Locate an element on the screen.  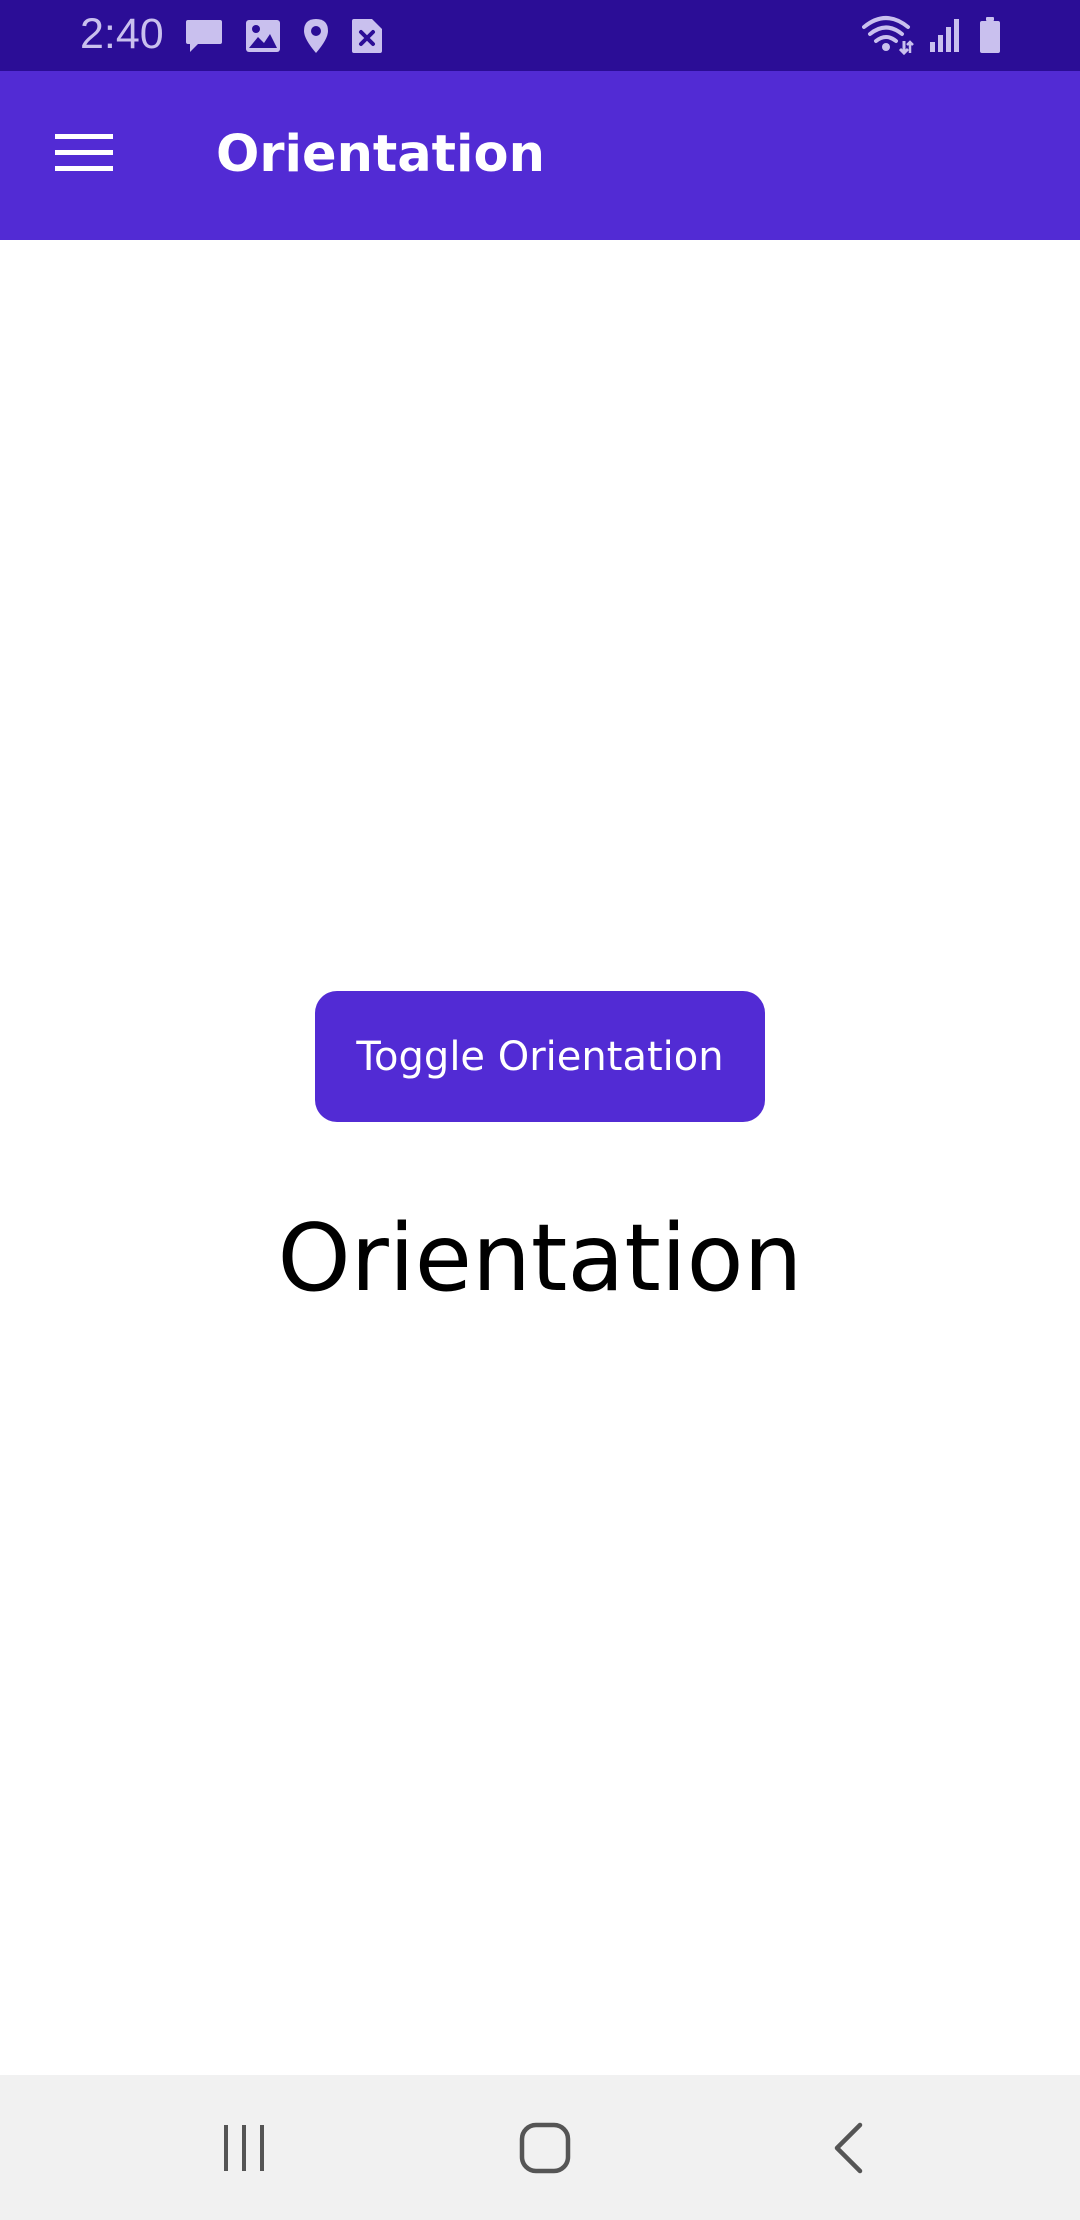
recents-button is located at coordinates (244, 2150).